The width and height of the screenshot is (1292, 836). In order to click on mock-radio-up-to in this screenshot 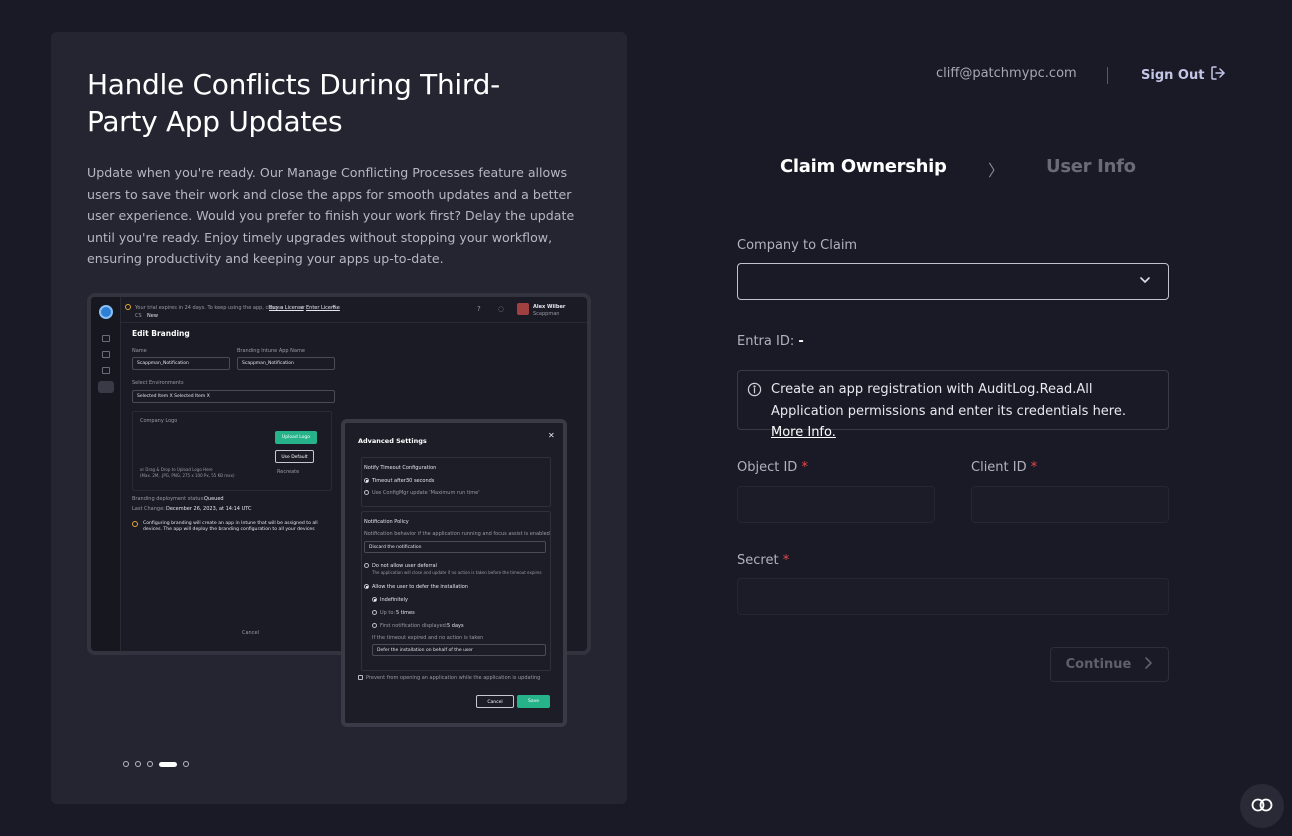, I will do `click(374, 612)`.